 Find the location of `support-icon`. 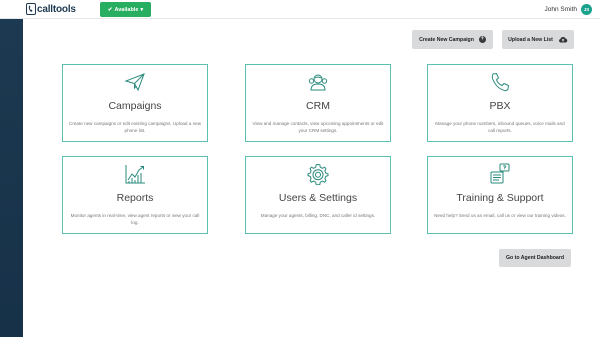

support-icon is located at coordinates (500, 174).